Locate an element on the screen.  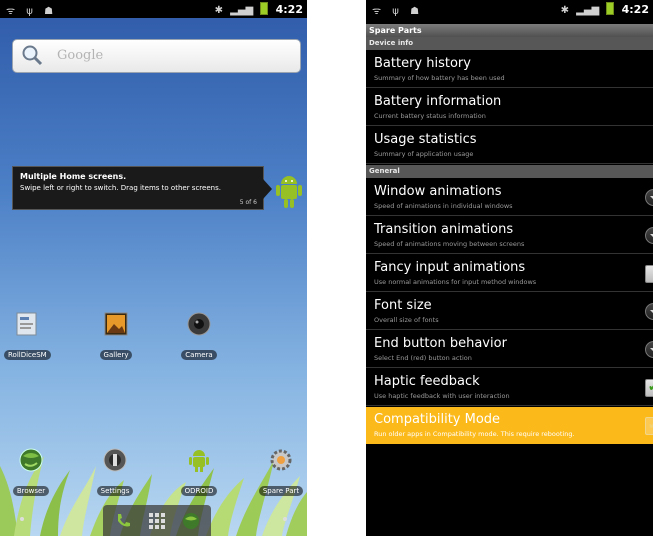
pref-font-size: Font size Overall size of fonts is located at coordinates (509, 311).